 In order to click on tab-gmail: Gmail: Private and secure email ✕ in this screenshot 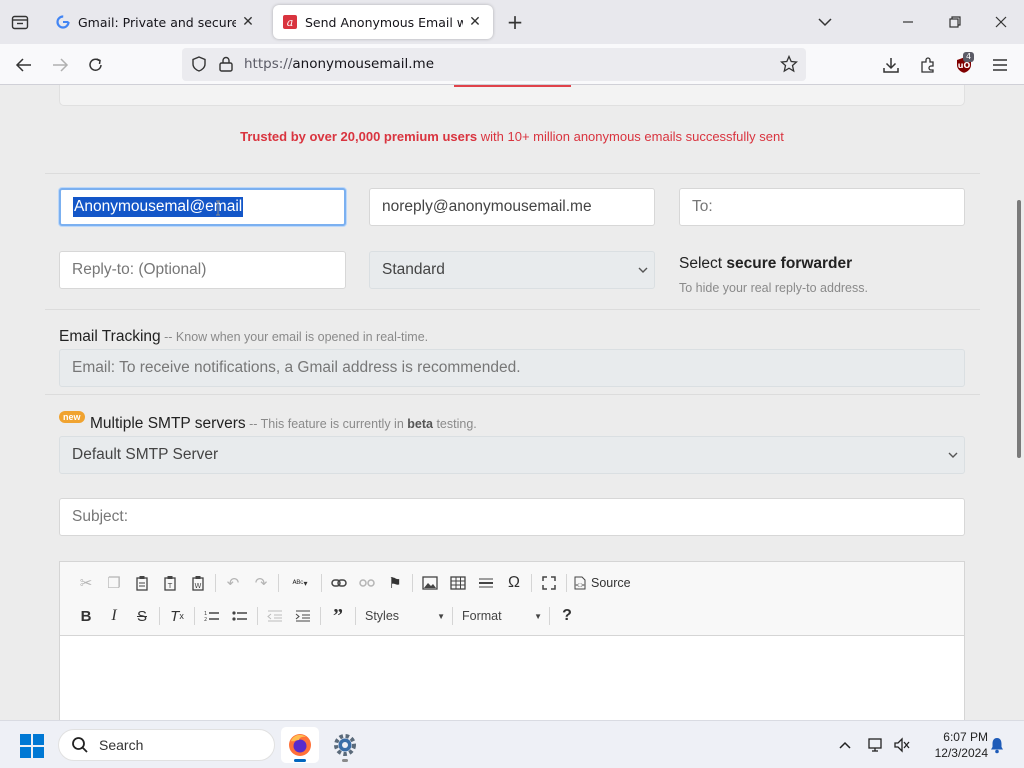, I will do `click(156, 22)`.